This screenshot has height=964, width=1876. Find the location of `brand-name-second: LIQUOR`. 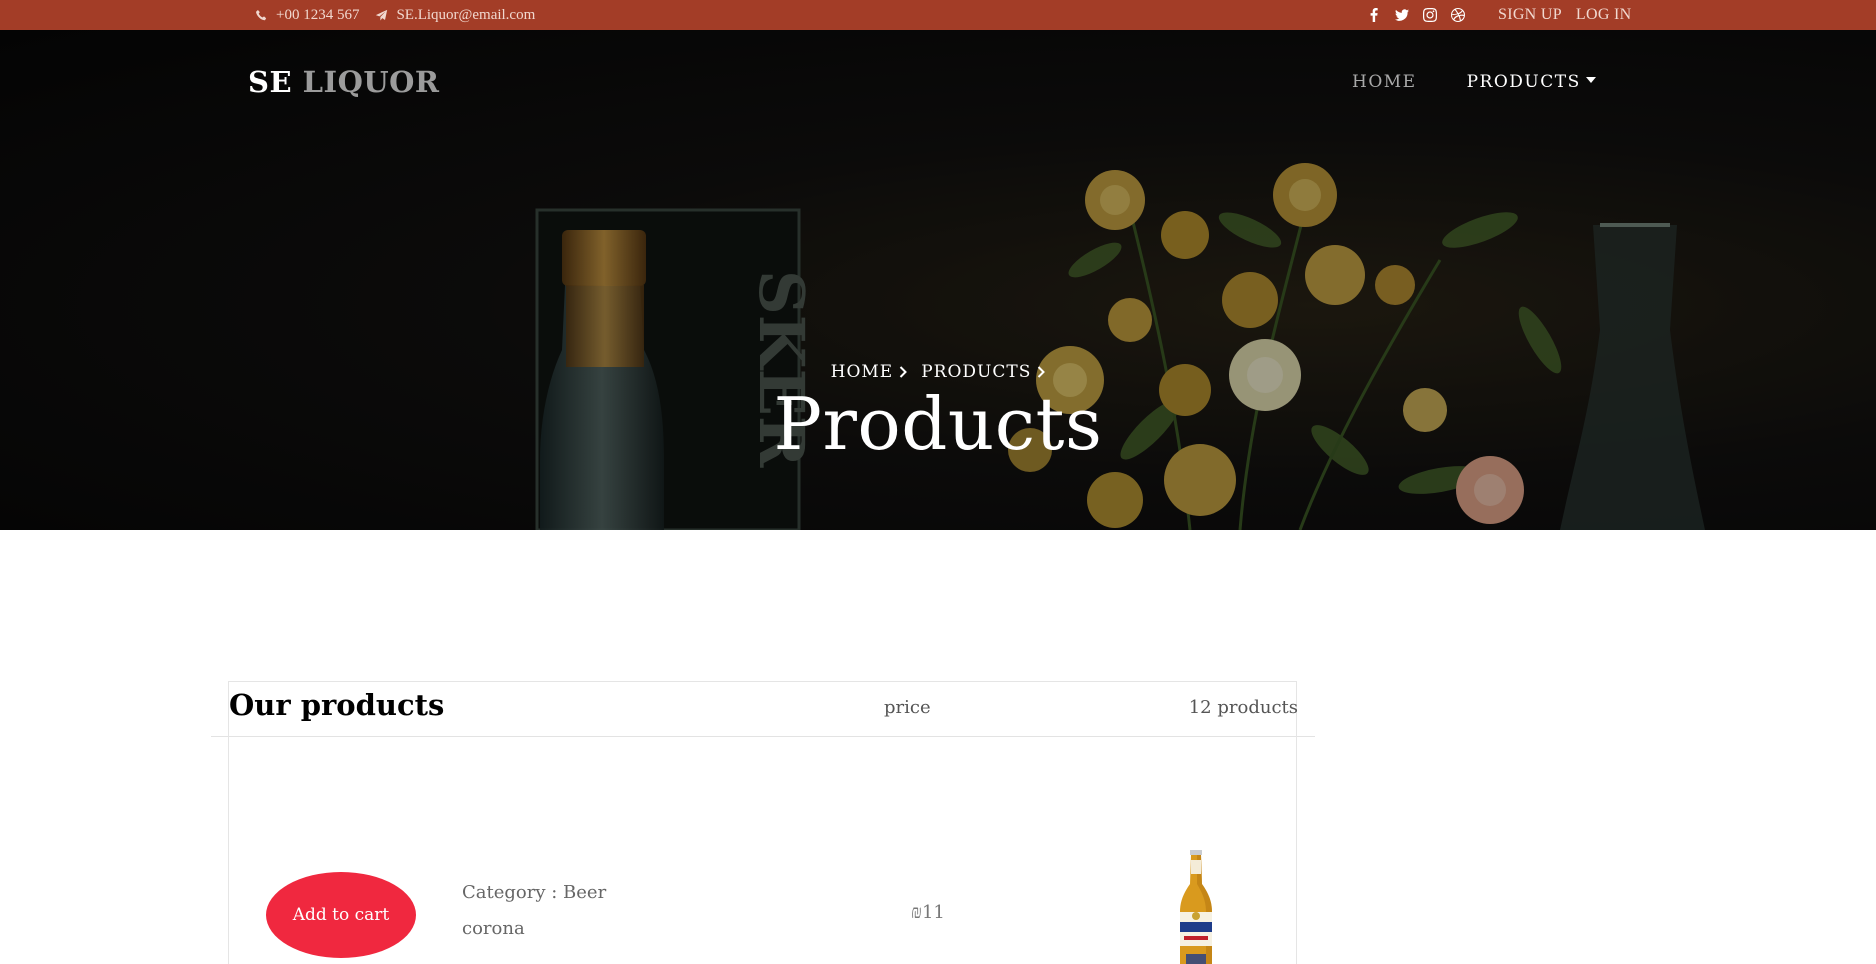

brand-name-second: LIQUOR is located at coordinates (371, 82).